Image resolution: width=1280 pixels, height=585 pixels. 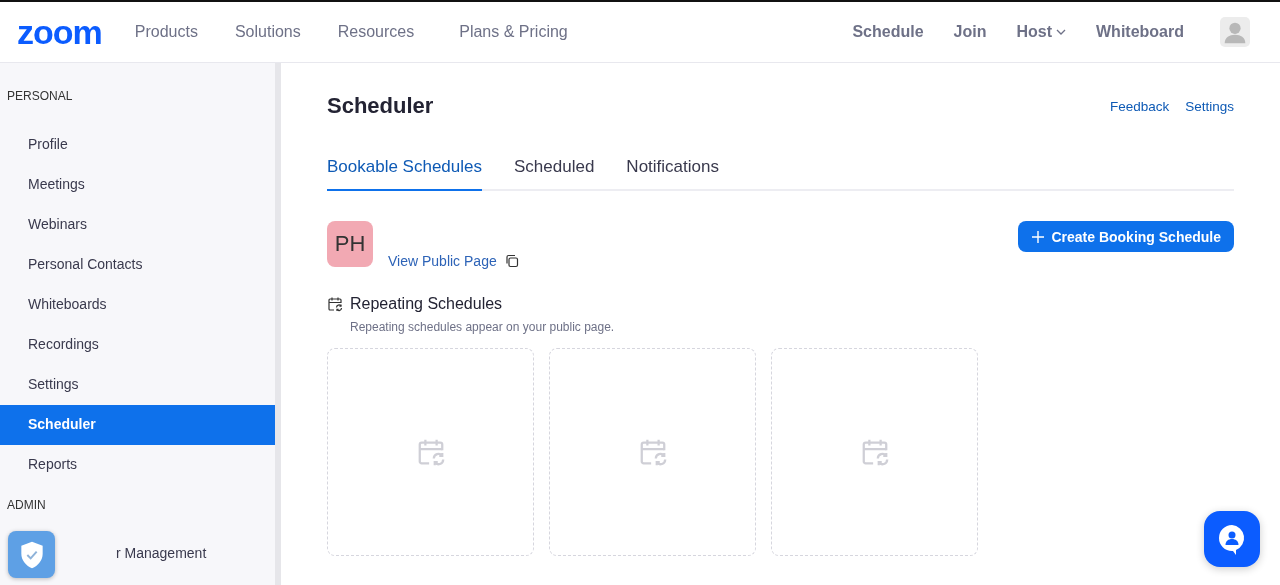 What do you see at coordinates (1038, 236) in the screenshot?
I see `plus-icon` at bounding box center [1038, 236].